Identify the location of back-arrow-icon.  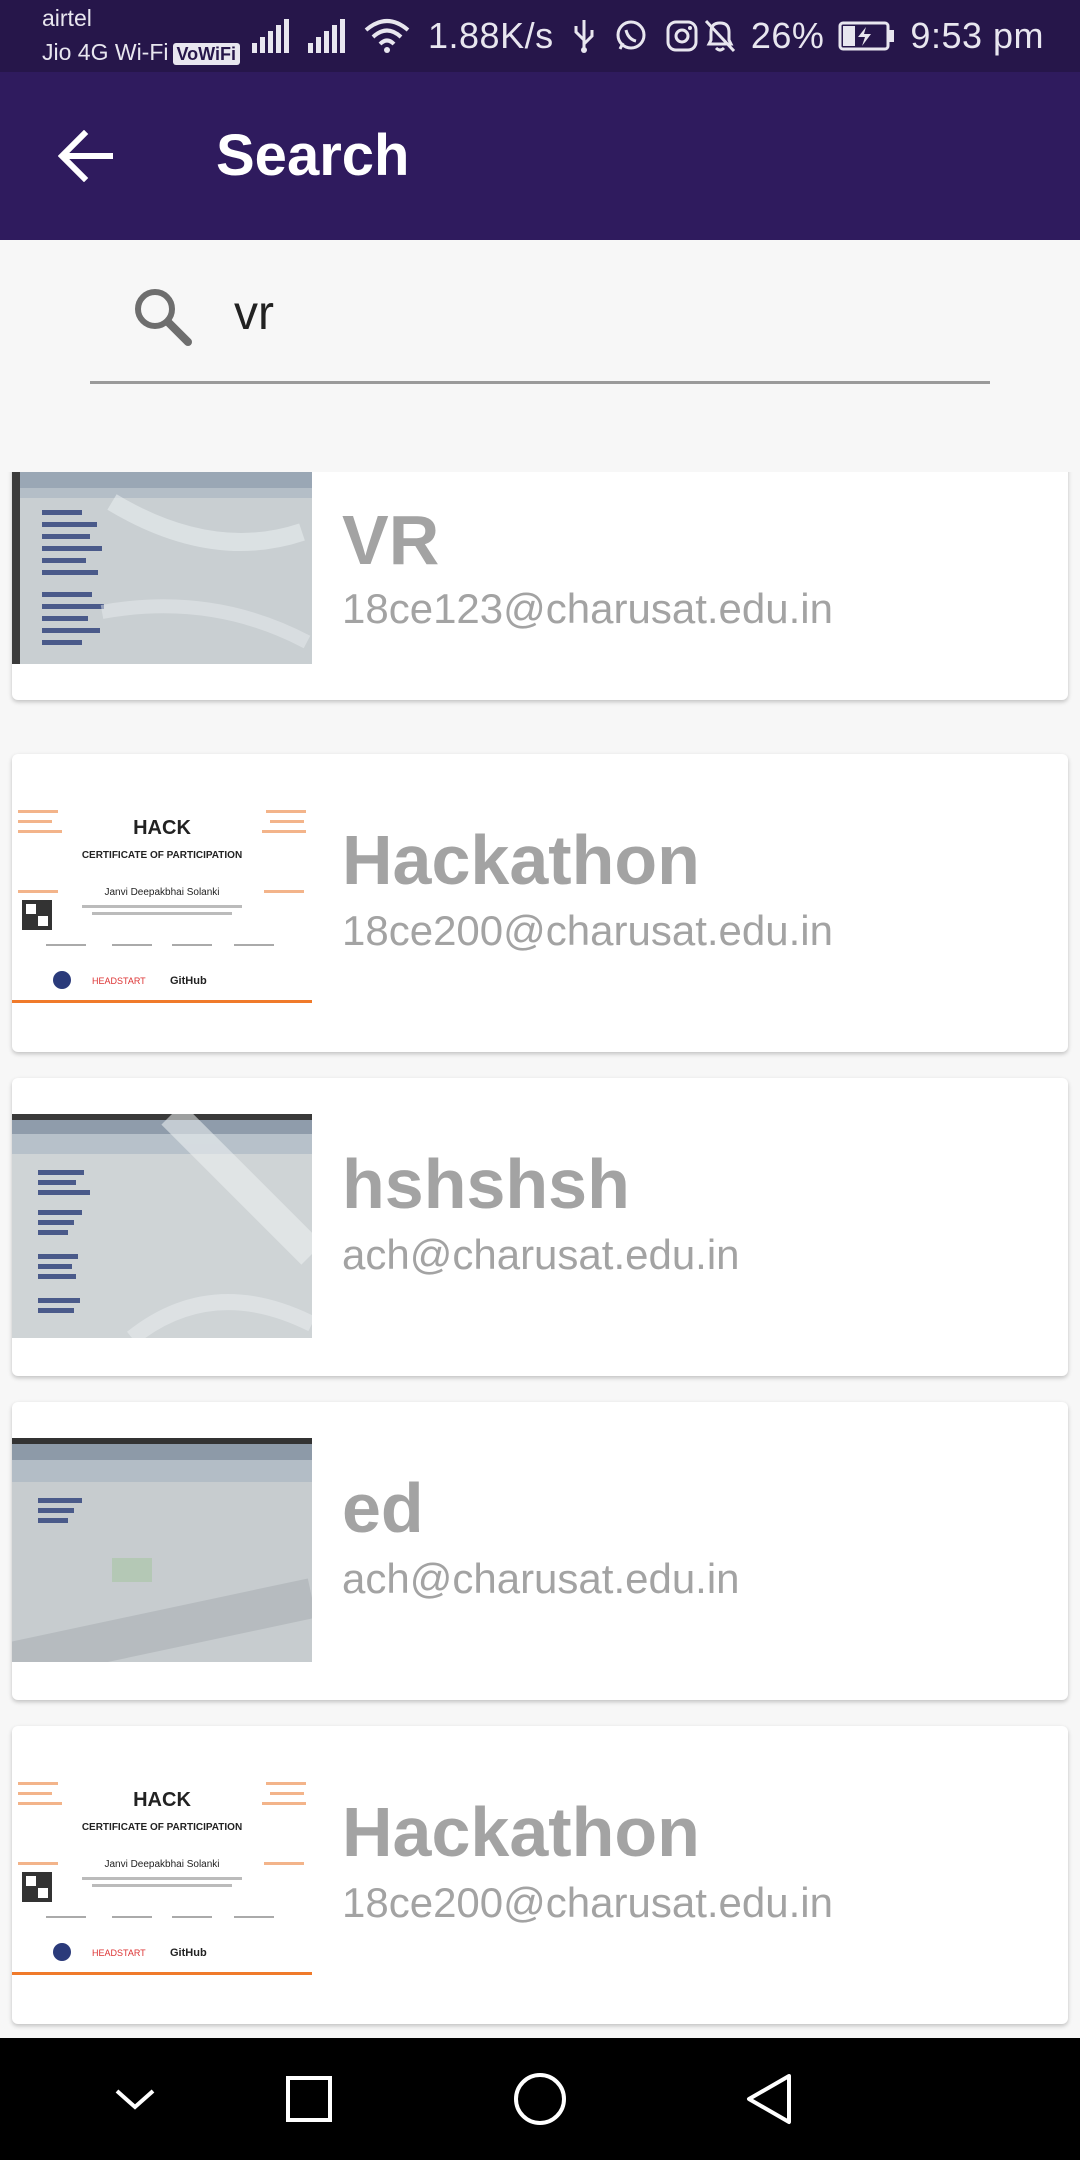
(85, 156).